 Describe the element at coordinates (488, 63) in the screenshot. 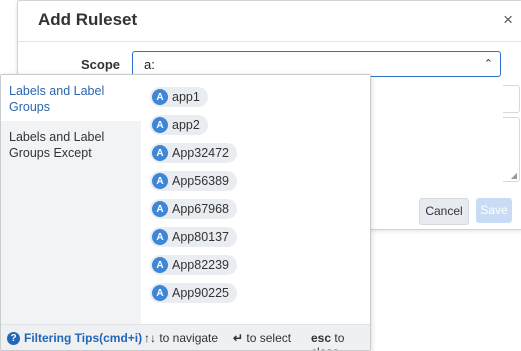

I see `chevron-up-icon: ⌃` at that location.